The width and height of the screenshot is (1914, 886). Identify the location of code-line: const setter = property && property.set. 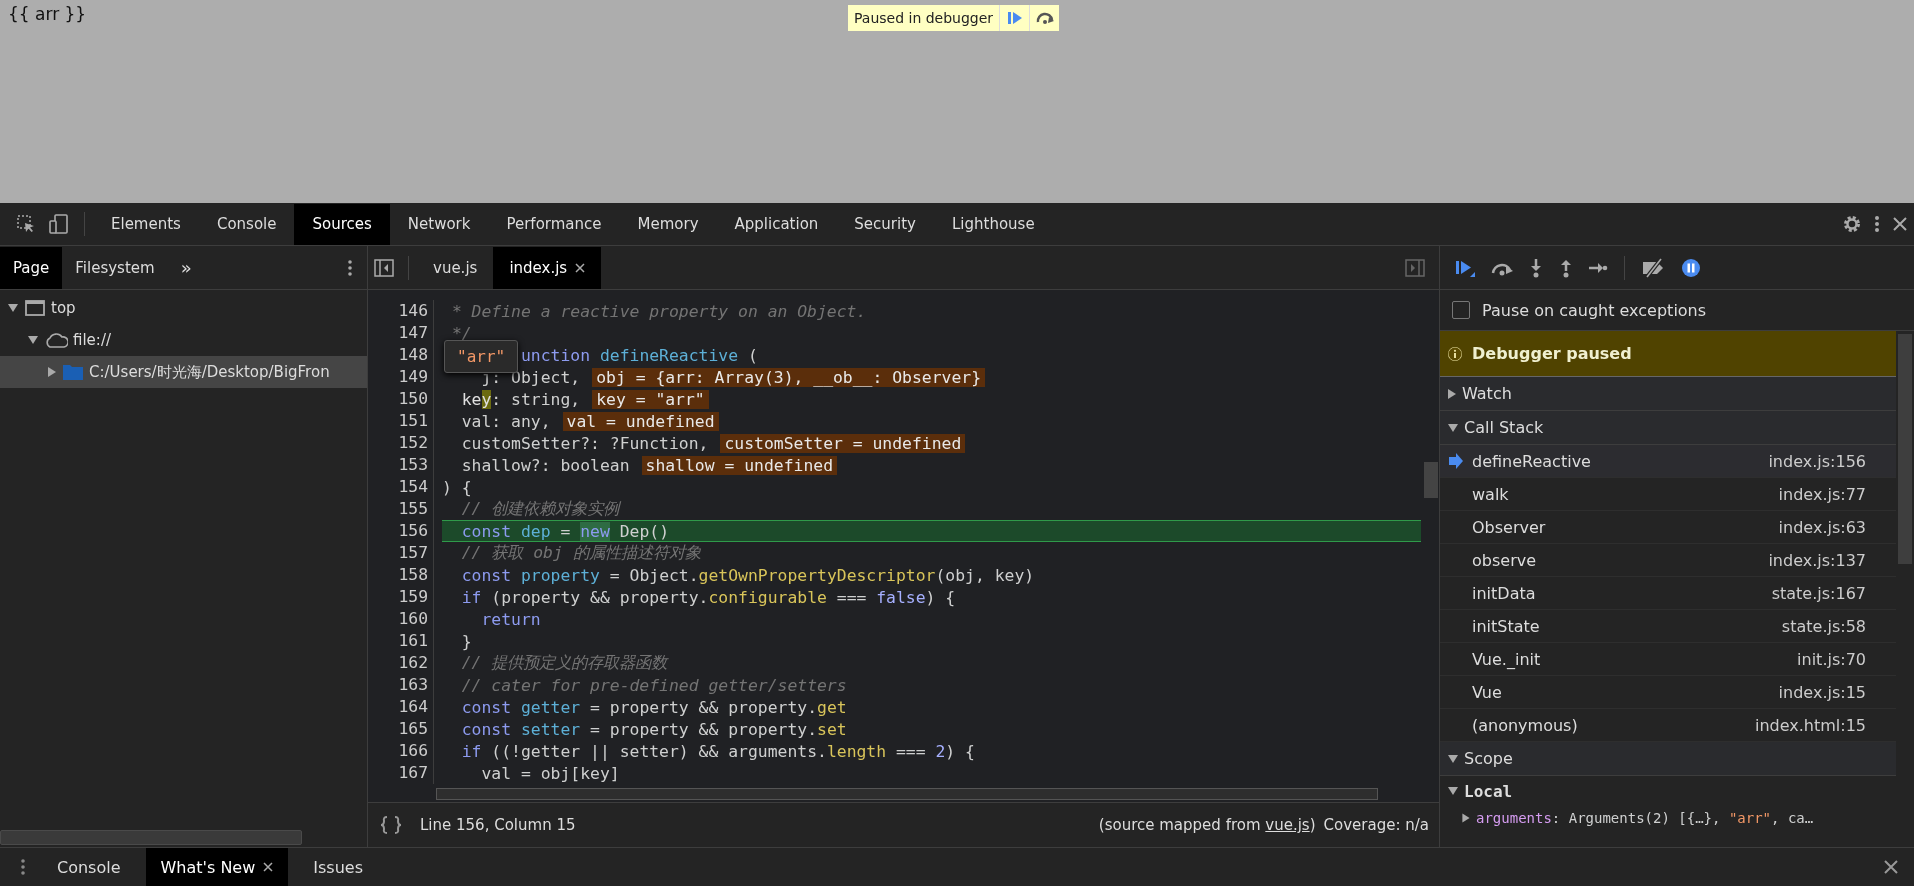
(654, 729).